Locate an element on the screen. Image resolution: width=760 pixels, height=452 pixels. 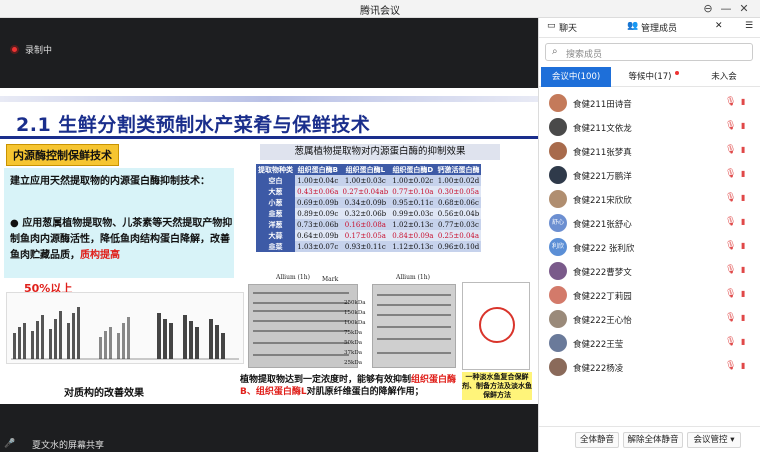
table-row-label: 小葱 is located at coordinates (275, 202).